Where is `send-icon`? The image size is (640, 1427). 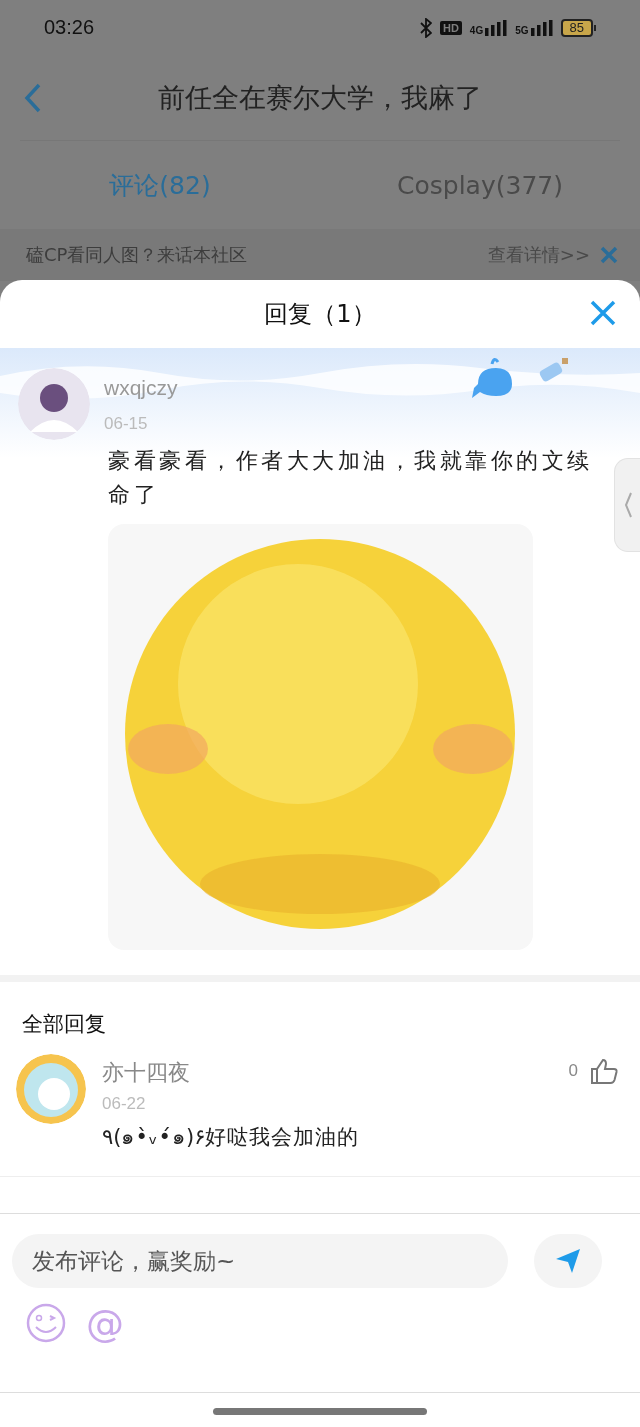
send-icon is located at coordinates (568, 1261).